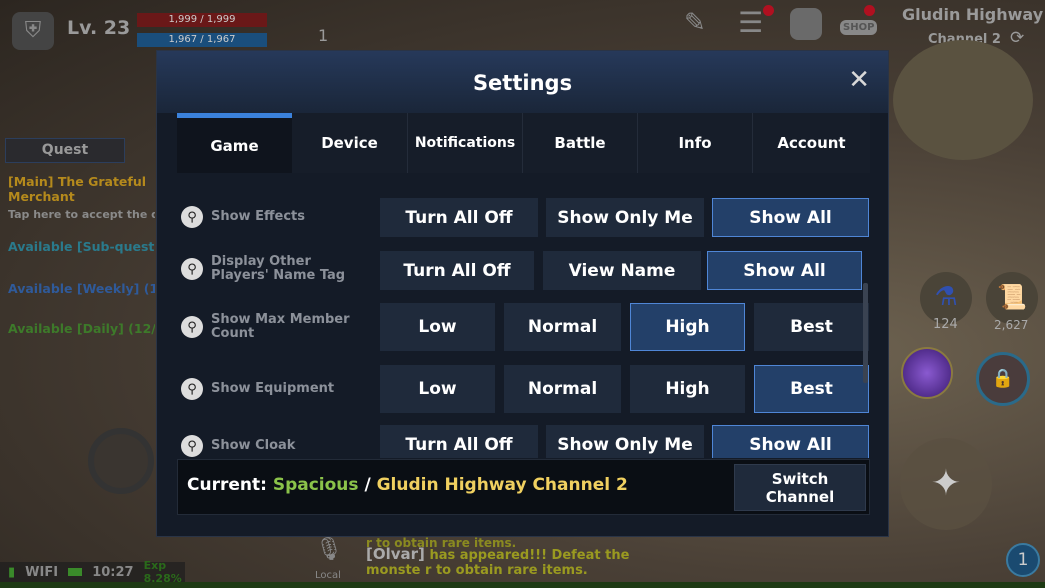  Describe the element at coordinates (202, 20) in the screenshot. I see `hp-bar: 1,999 / 1,999` at that location.